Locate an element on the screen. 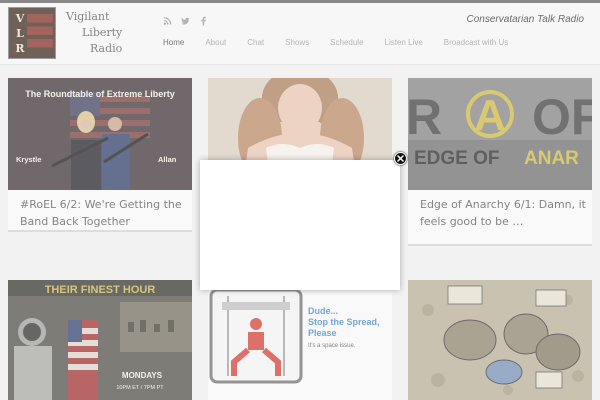 The width and height of the screenshot is (600, 400). close-icon is located at coordinates (400, 158).